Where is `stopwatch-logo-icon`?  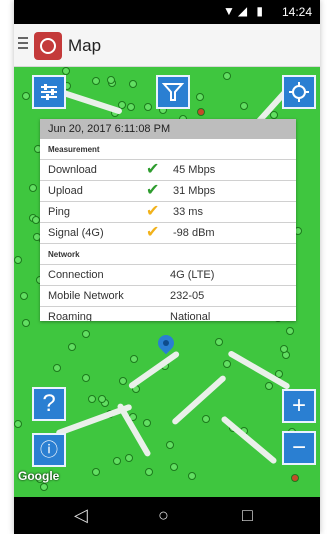
stopwatch-logo-icon is located at coordinates (48, 46).